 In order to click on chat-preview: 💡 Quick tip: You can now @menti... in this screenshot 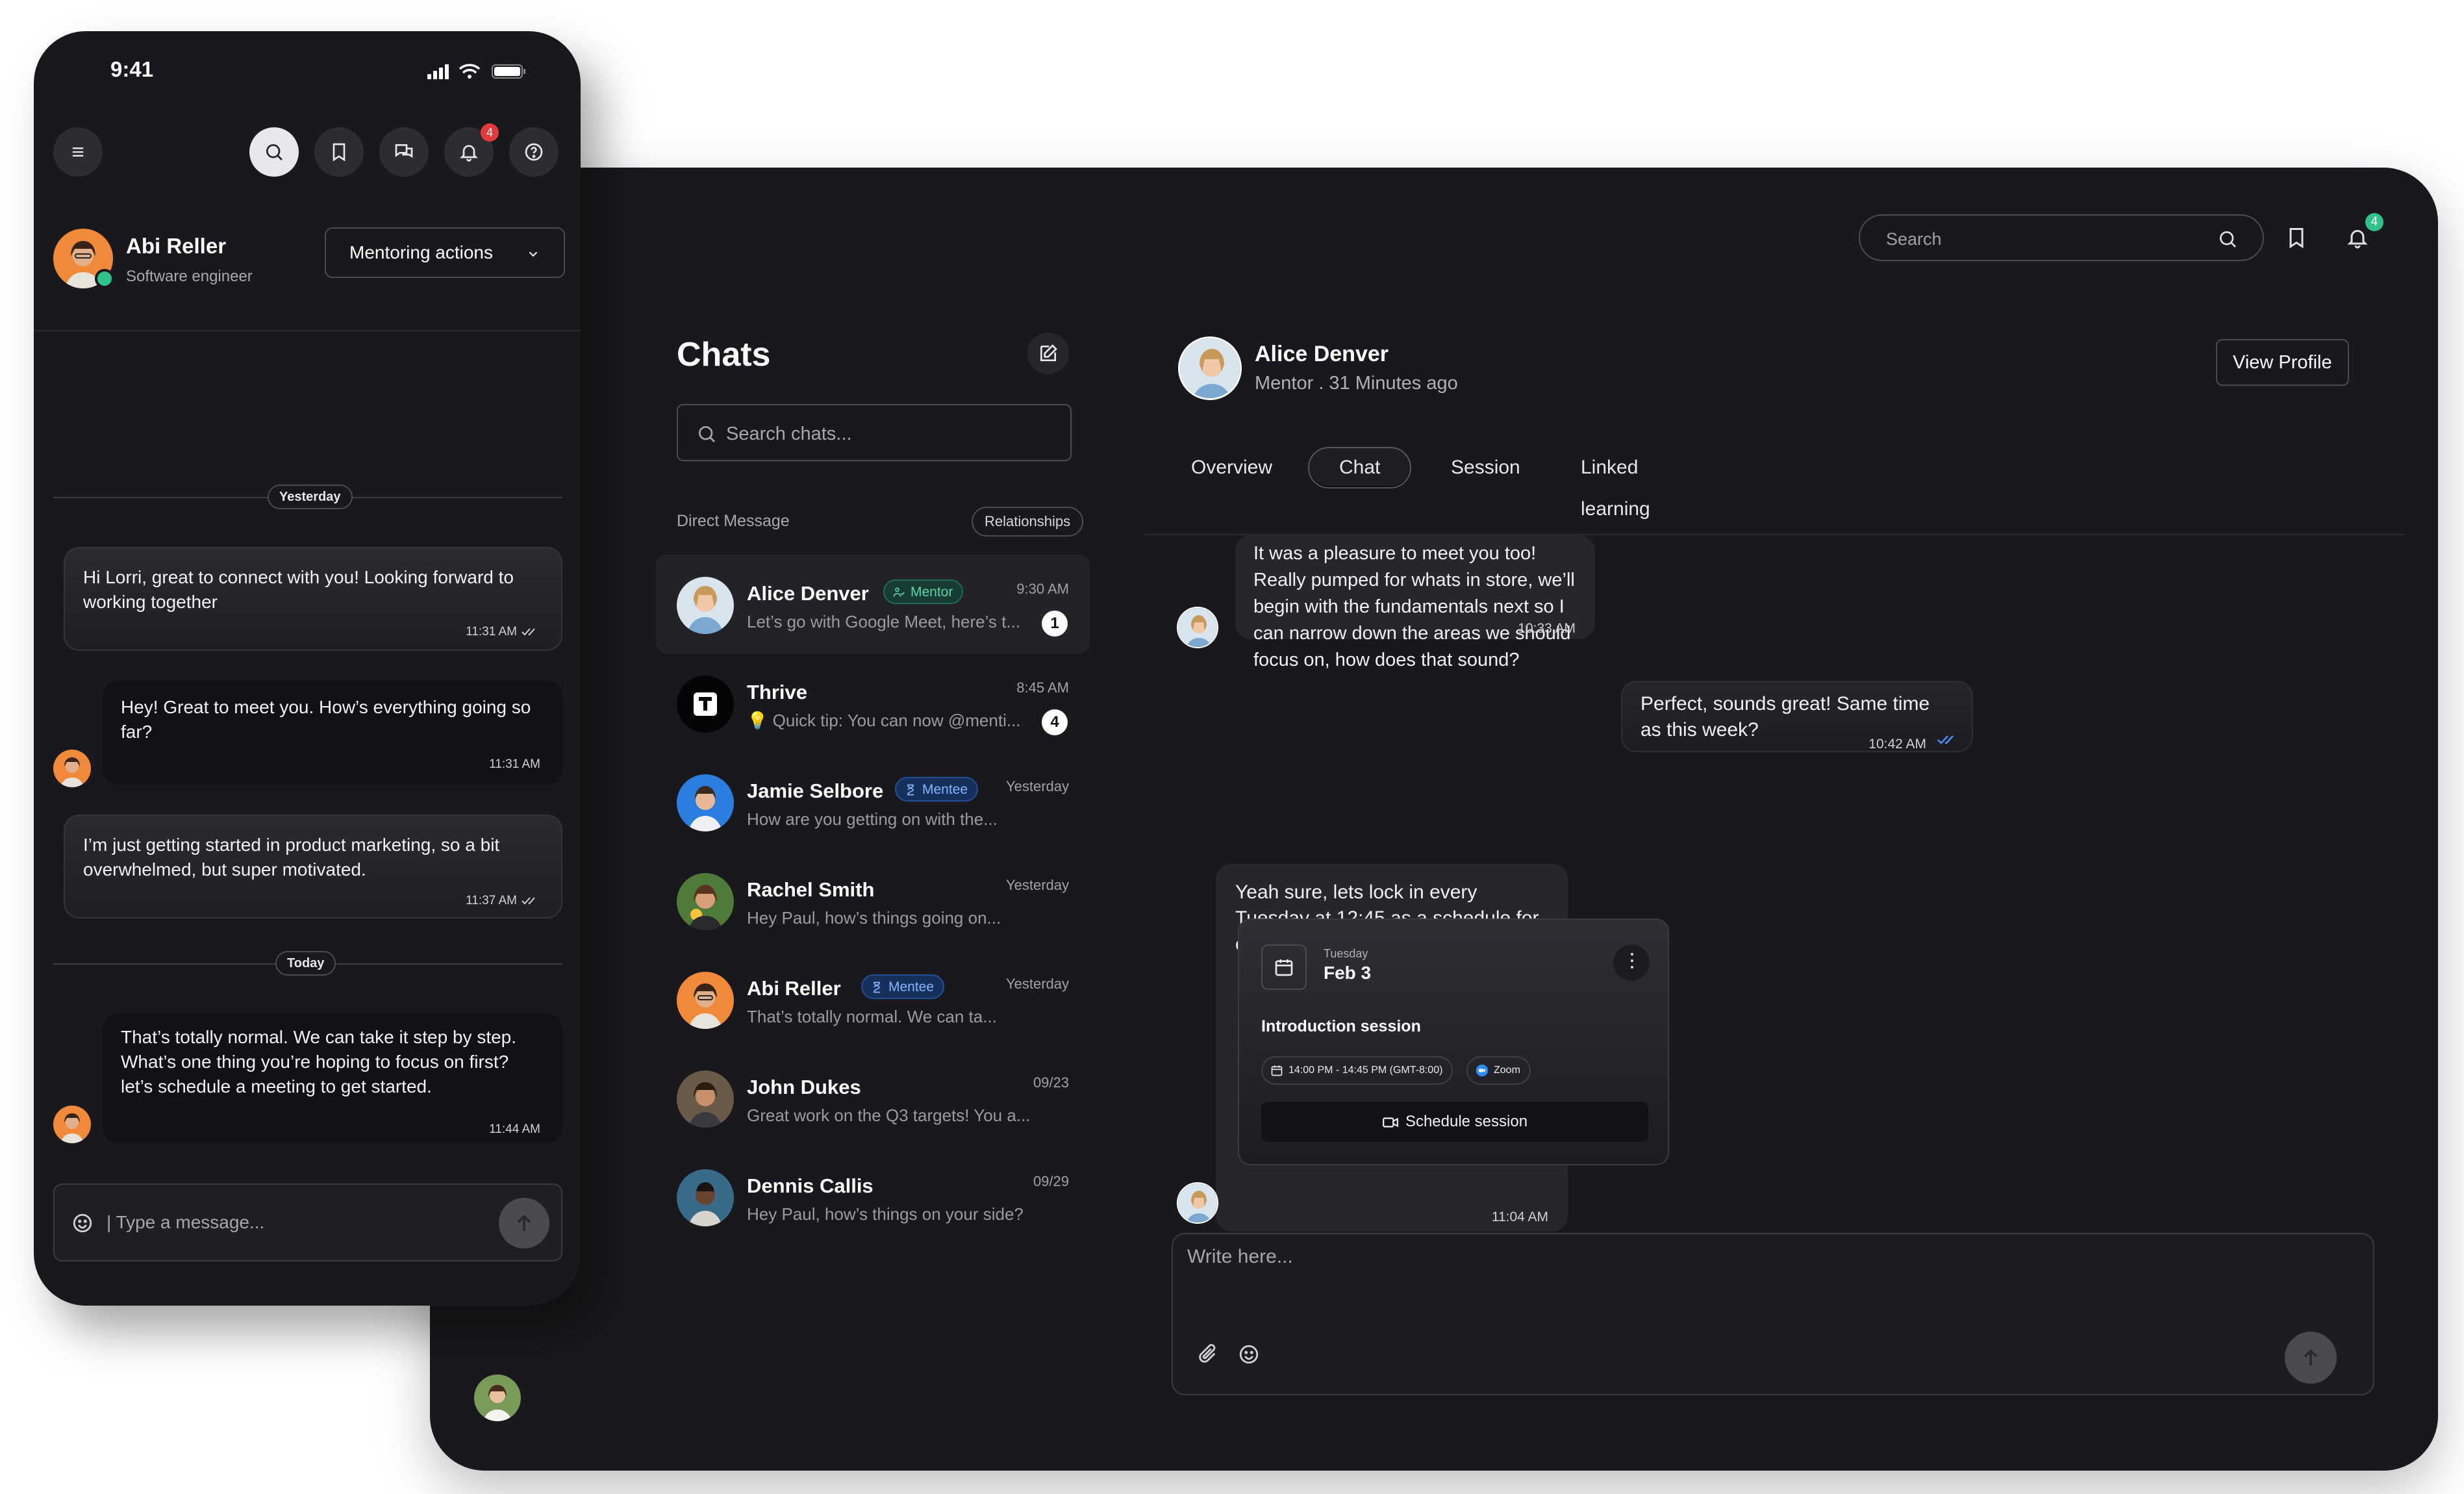, I will do `click(884, 720)`.